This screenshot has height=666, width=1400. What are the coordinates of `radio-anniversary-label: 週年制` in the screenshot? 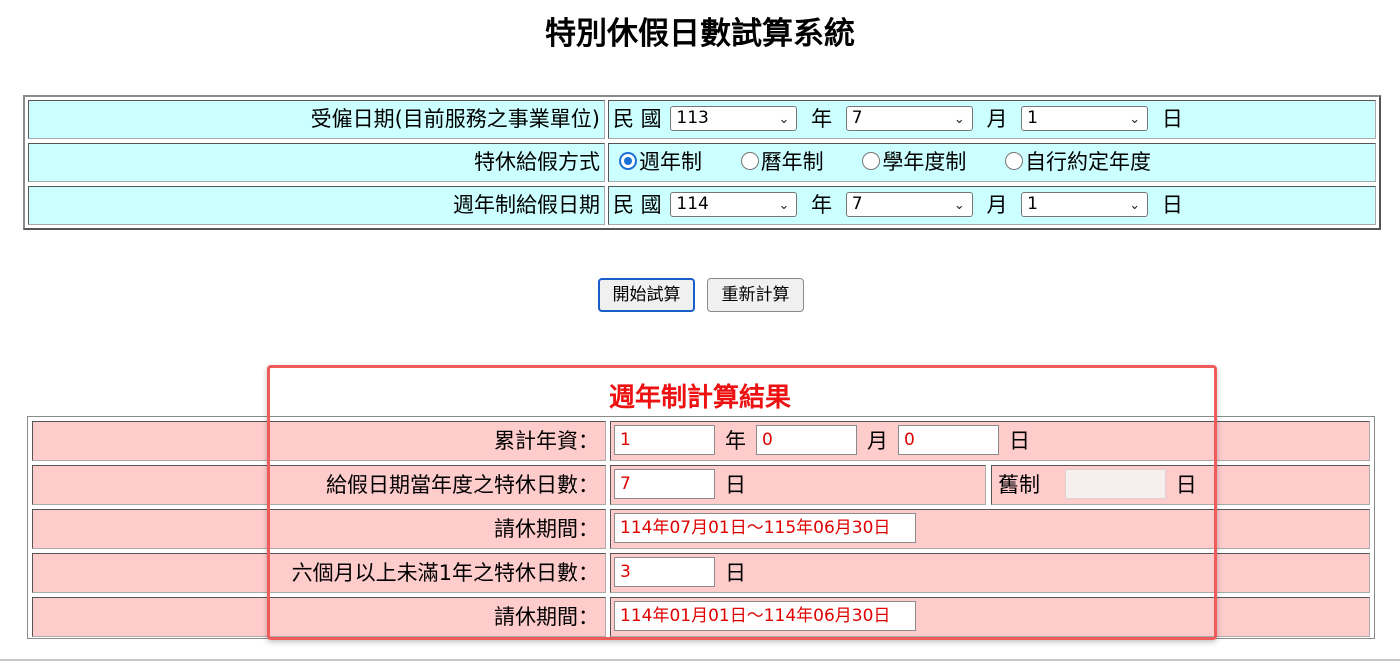 It's located at (670, 162).